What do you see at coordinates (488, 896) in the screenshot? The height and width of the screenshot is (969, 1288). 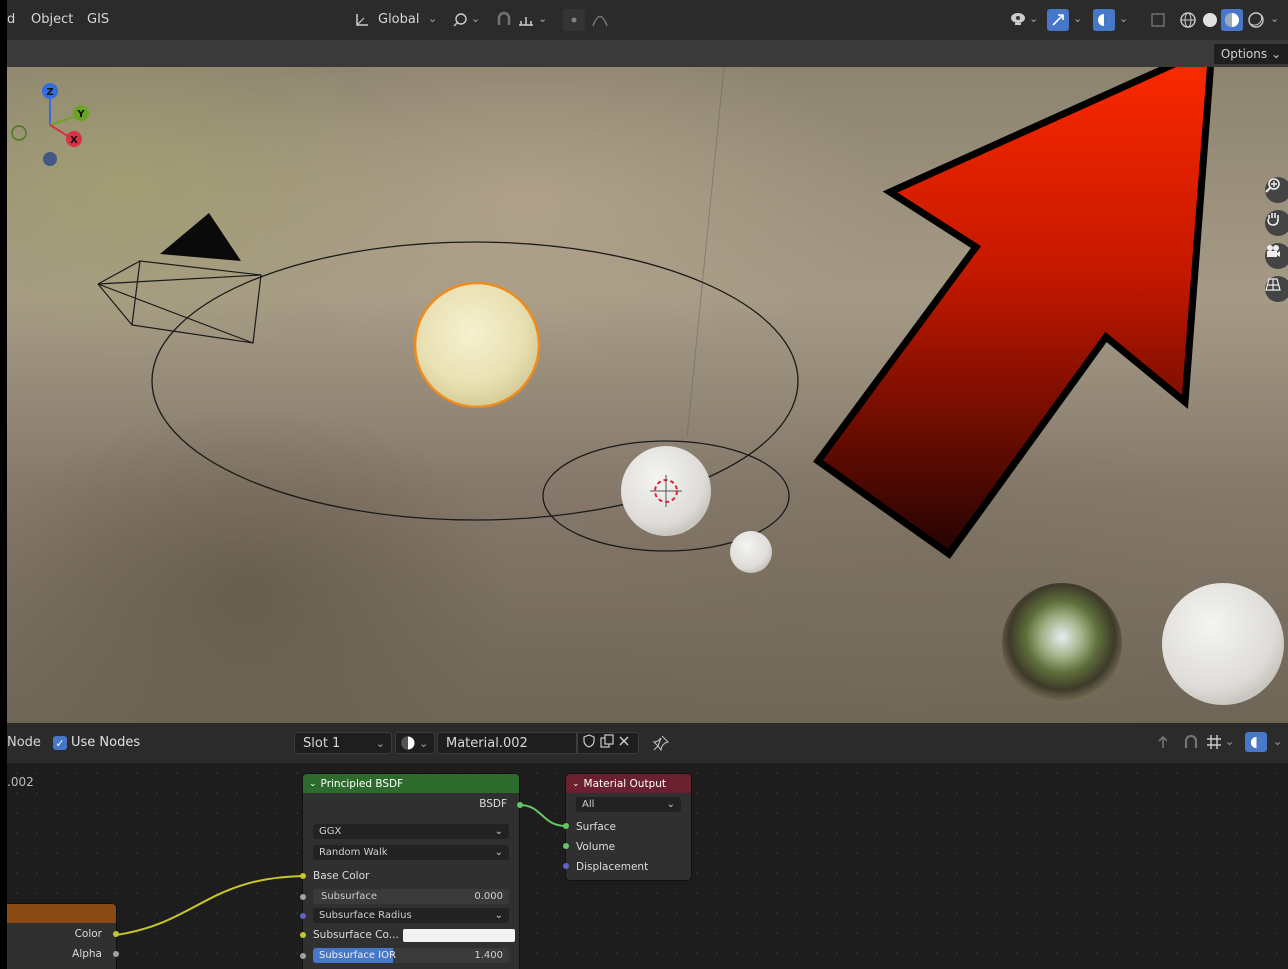 I see `subsurface-value: 0.000` at bounding box center [488, 896].